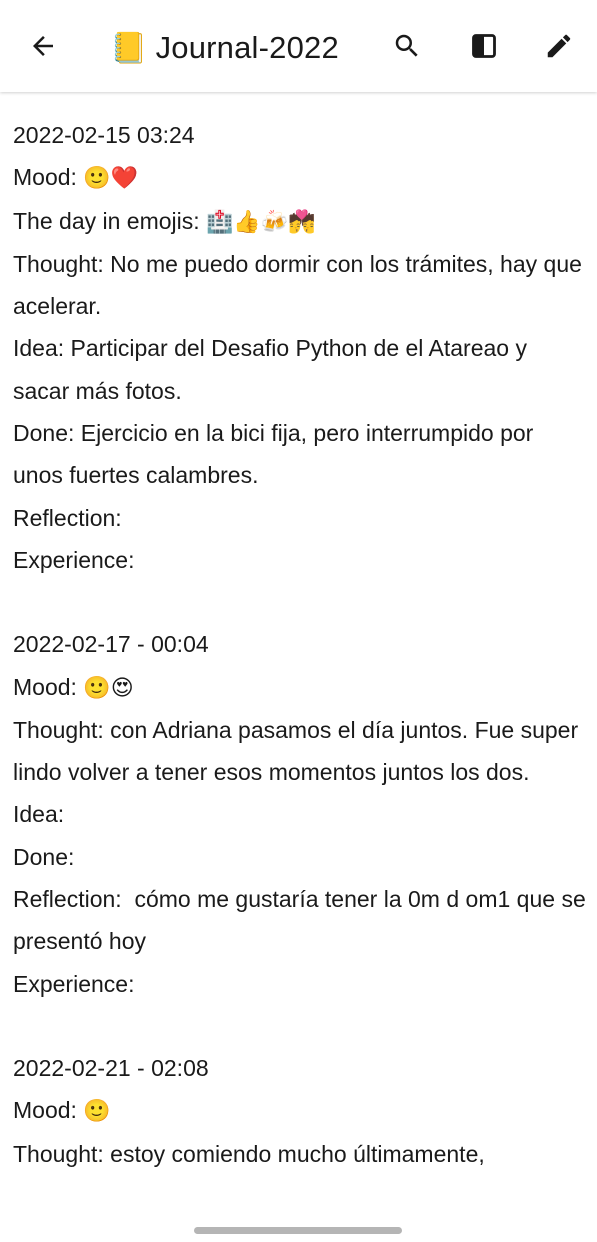 Image resolution: width=597 pixels, height=1242 pixels. I want to click on idea-line: Idea:, so click(39, 814).